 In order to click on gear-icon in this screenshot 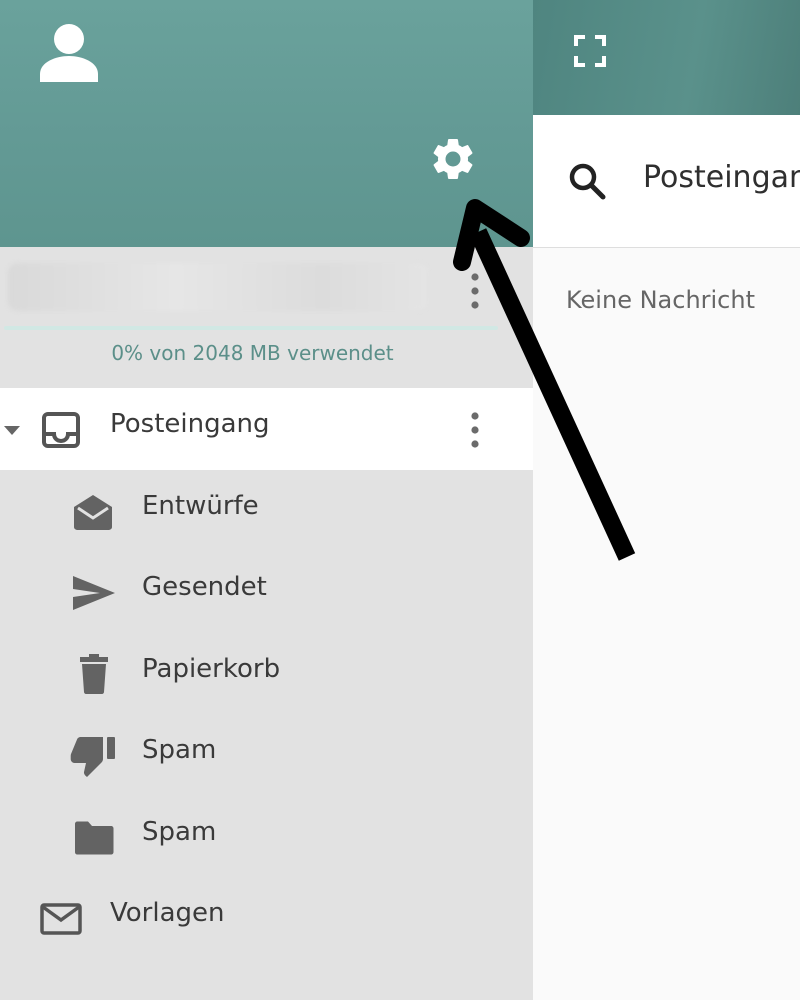, I will do `click(453, 159)`.